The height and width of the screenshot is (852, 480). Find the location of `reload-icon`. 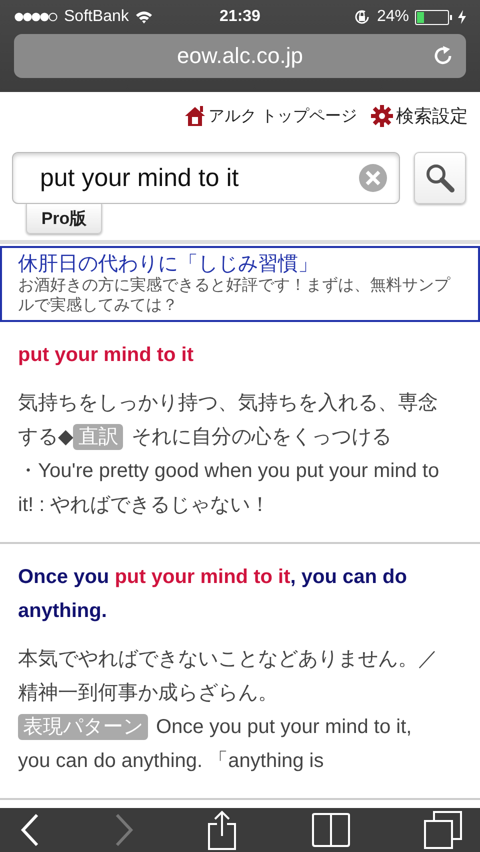

reload-icon is located at coordinates (443, 56).